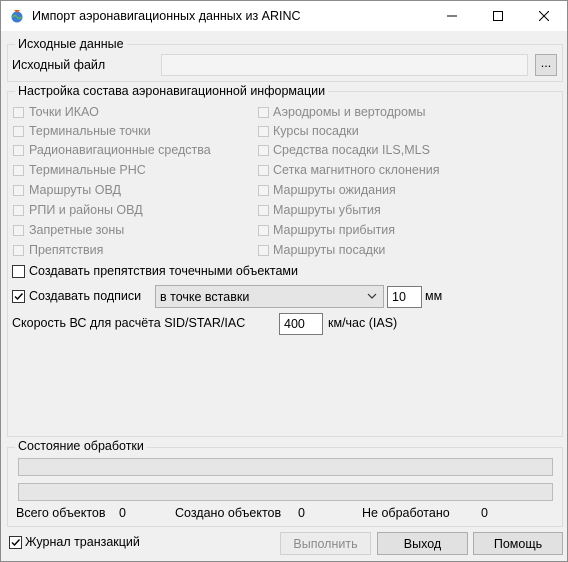  Describe the element at coordinates (263, 112) in the screenshot. I see `checkbox-aerodromes` at that location.